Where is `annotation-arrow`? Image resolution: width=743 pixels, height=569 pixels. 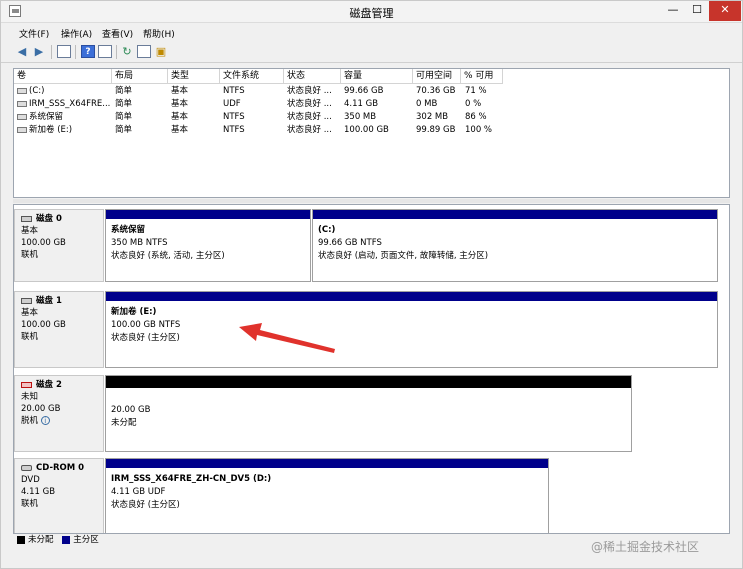 annotation-arrow is located at coordinates (287, 338).